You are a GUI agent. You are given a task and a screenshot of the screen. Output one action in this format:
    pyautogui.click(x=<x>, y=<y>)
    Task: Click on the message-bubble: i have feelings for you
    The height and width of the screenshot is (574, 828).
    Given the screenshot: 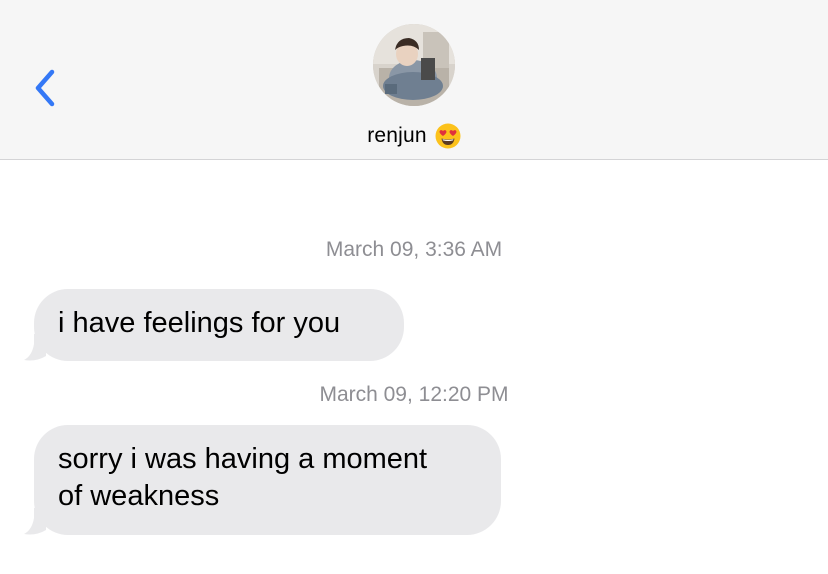 What is the action you would take?
    pyautogui.click(x=219, y=325)
    